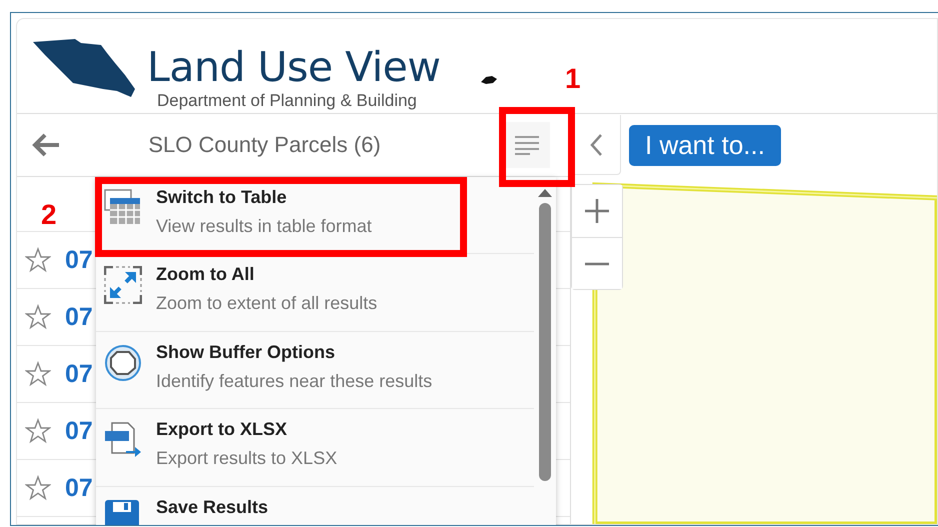 Image resolution: width=938 pixels, height=527 pixels. What do you see at coordinates (595, 144) in the screenshot?
I see `chevron-left-icon` at bounding box center [595, 144].